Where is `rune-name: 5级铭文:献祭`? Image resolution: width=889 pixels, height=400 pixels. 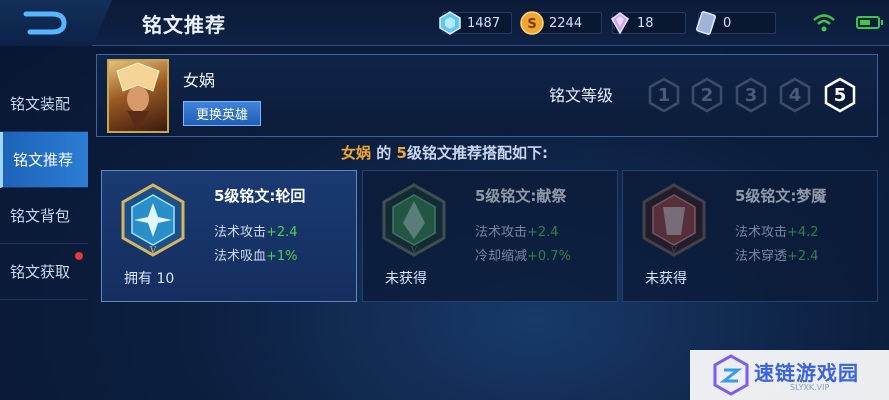 rune-name: 5级铭文:献祭 is located at coordinates (521, 196).